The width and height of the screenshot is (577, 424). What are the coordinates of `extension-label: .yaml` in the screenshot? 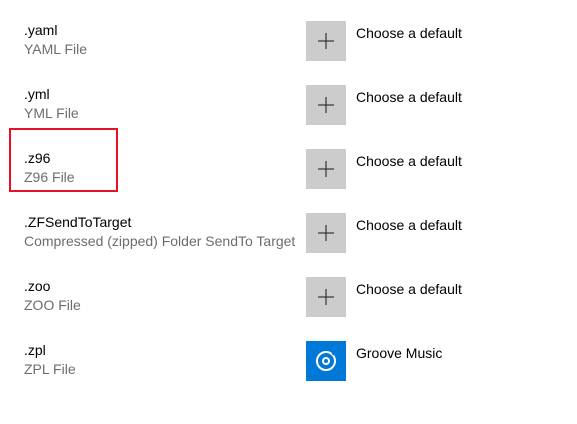 It's located at (41, 30).